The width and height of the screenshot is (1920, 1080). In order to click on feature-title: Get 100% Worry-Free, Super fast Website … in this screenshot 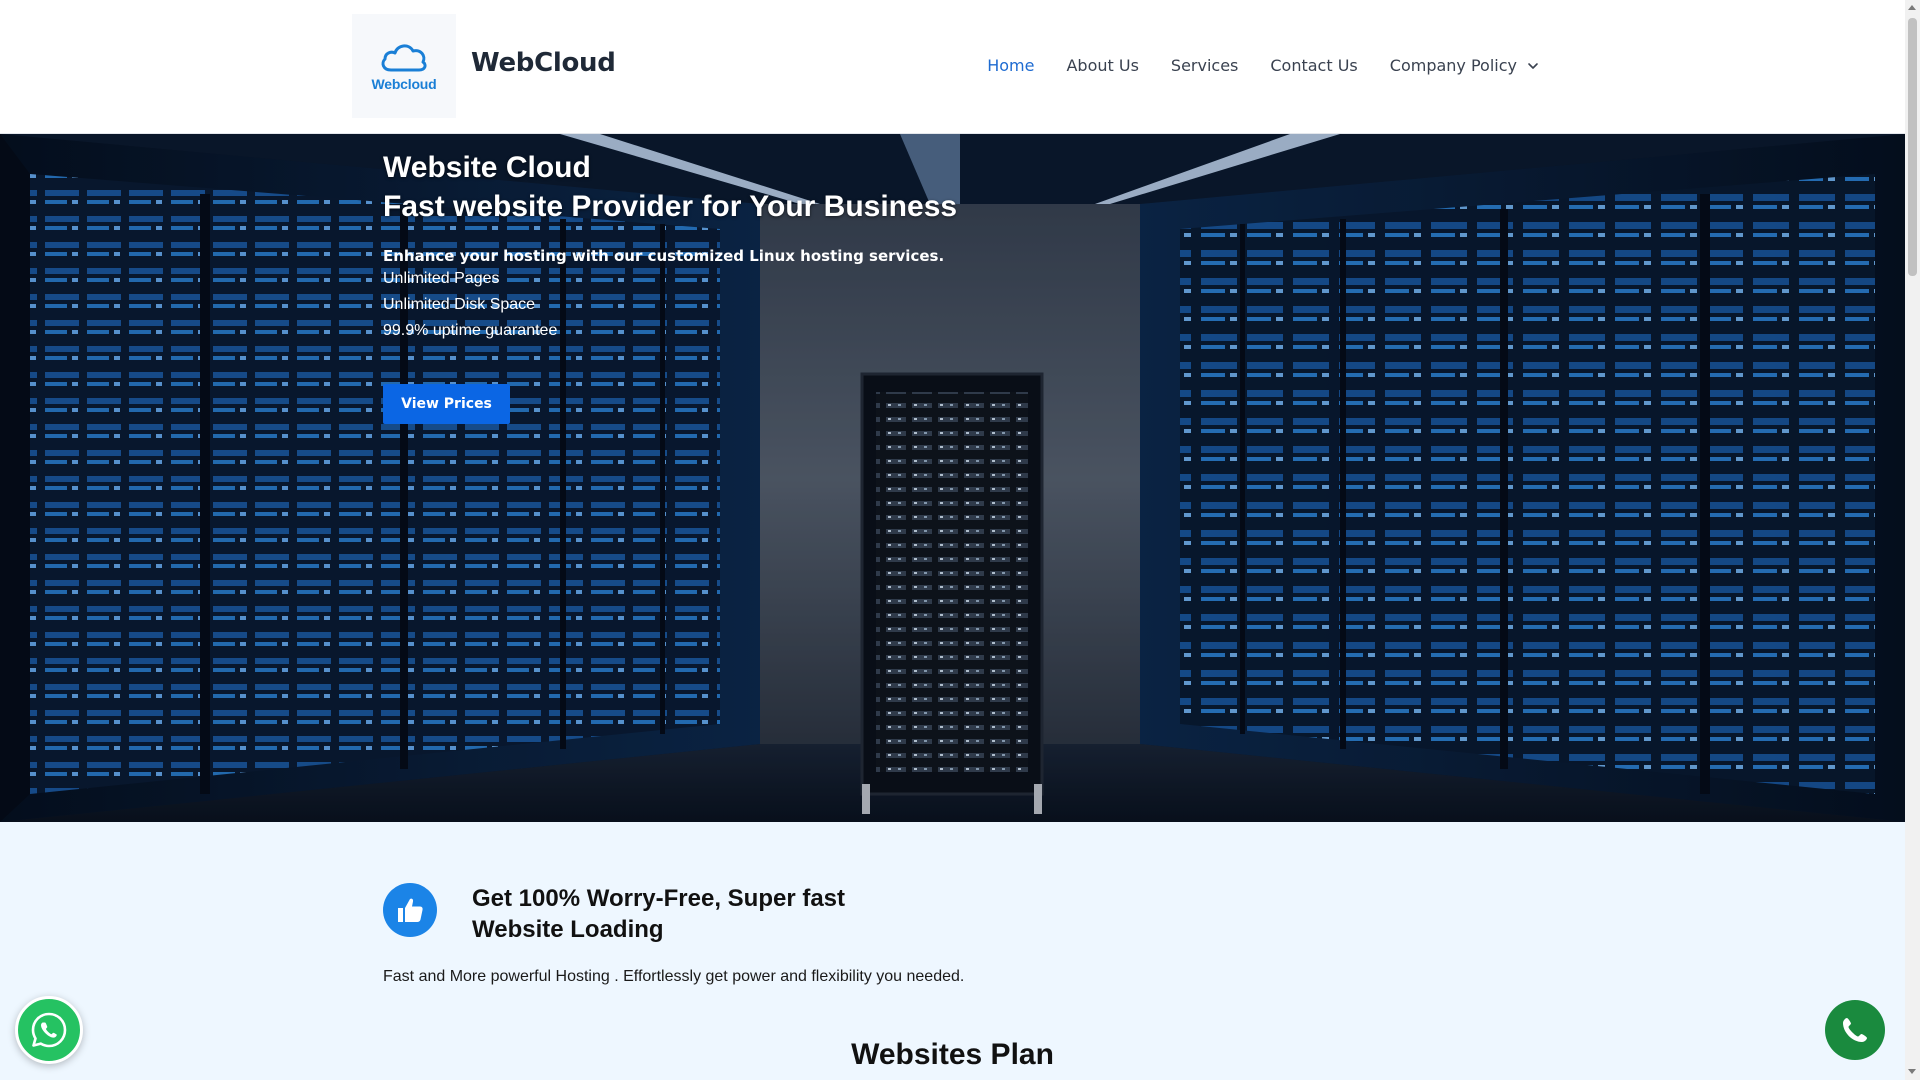, I will do `click(682, 914)`.